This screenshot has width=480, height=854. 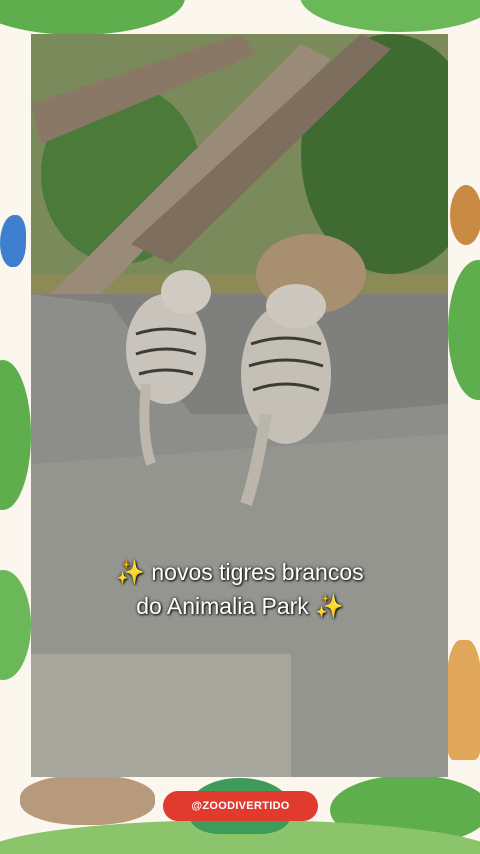 What do you see at coordinates (463, 700) in the screenshot?
I see `deer-icon` at bounding box center [463, 700].